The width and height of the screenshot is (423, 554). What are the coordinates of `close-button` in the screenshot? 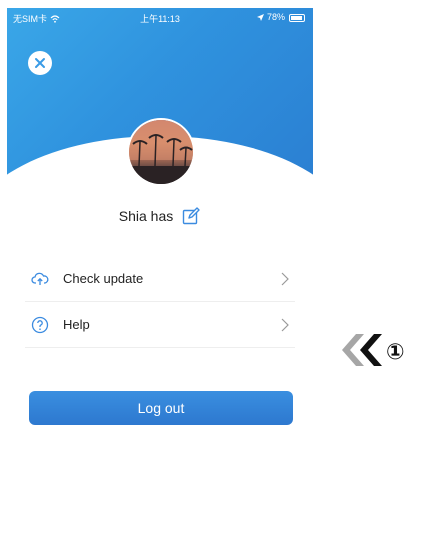 It's located at (40, 63).